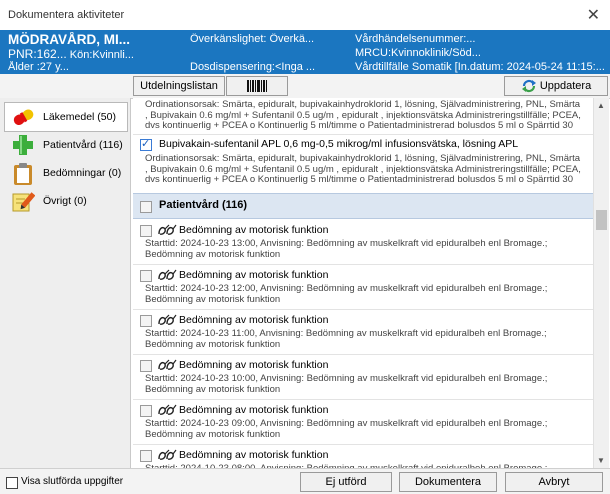  Describe the element at coordinates (363, 206) in the screenshot. I see `section-header-patient-care: Patientvård (116)` at that location.